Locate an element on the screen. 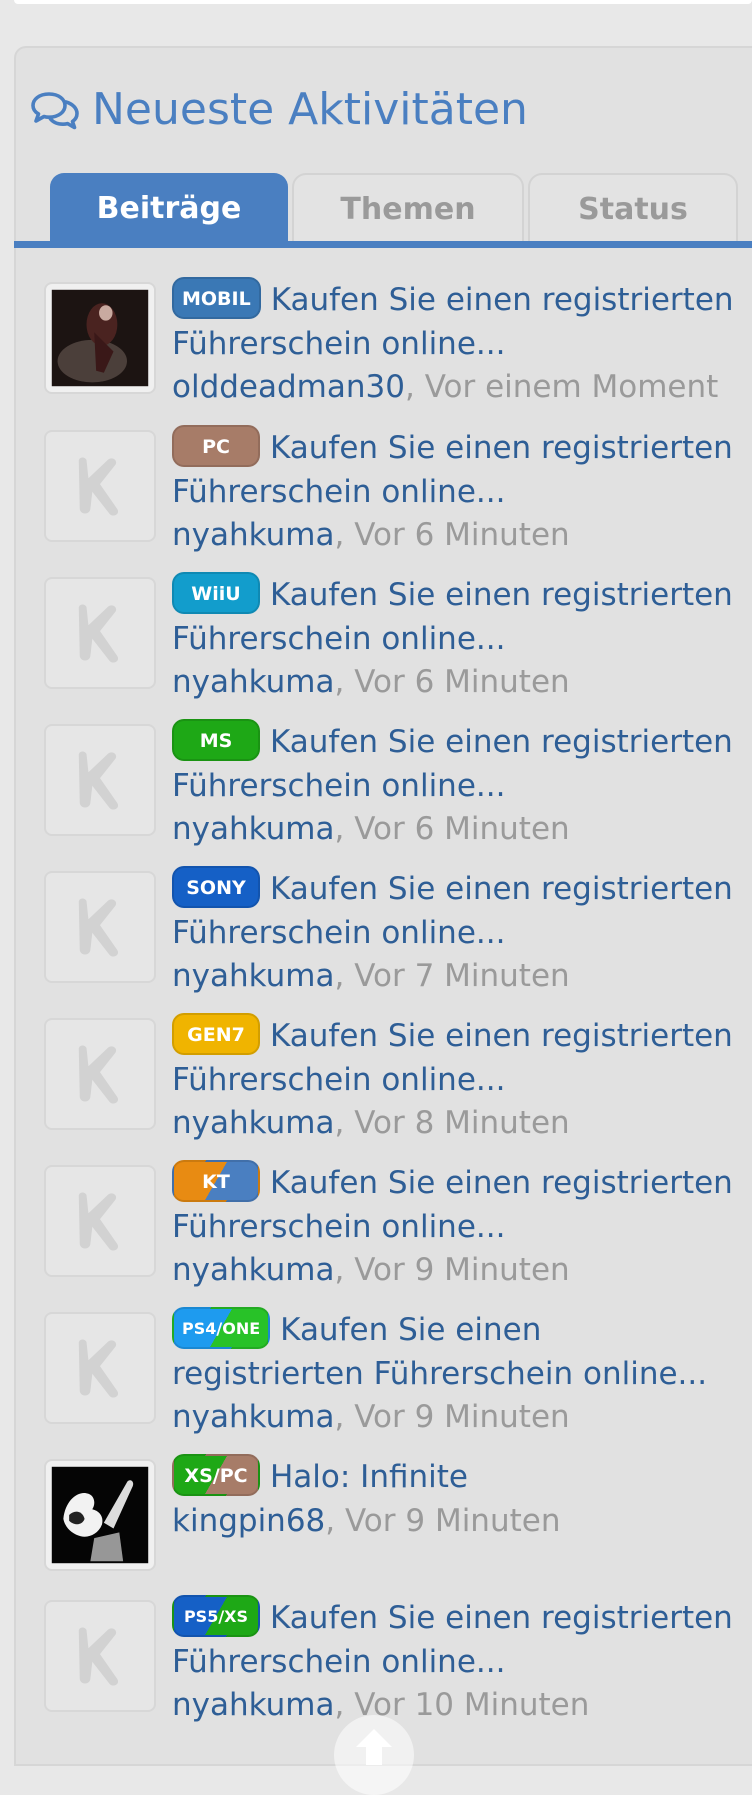 This screenshot has height=1795, width=752. platform-badge: PC is located at coordinates (216, 445).